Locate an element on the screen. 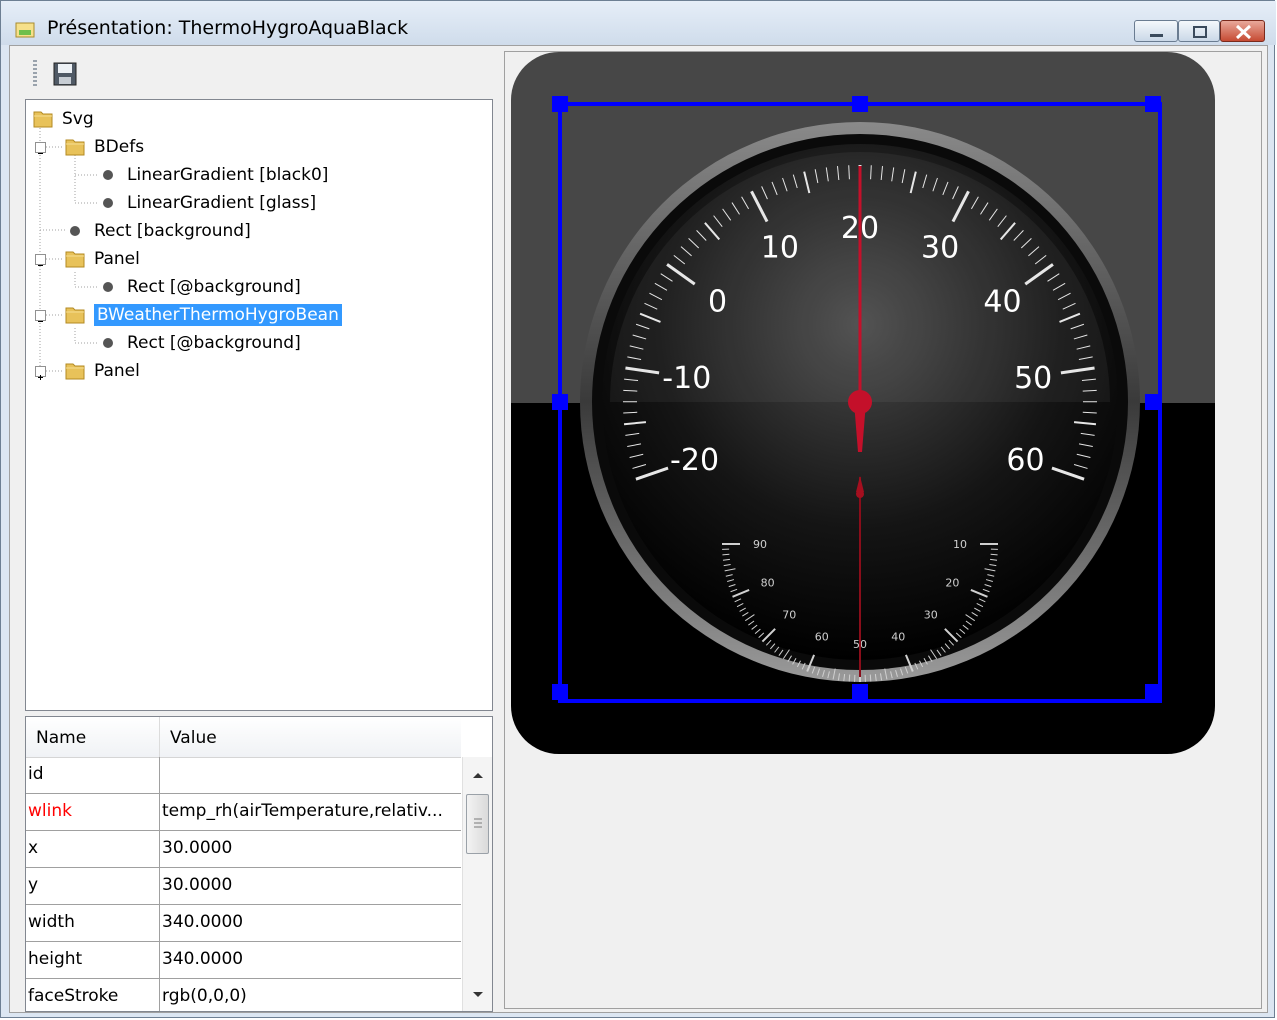 The image size is (1277, 1020). collapse-toggle-panel is located at coordinates (40, 260).